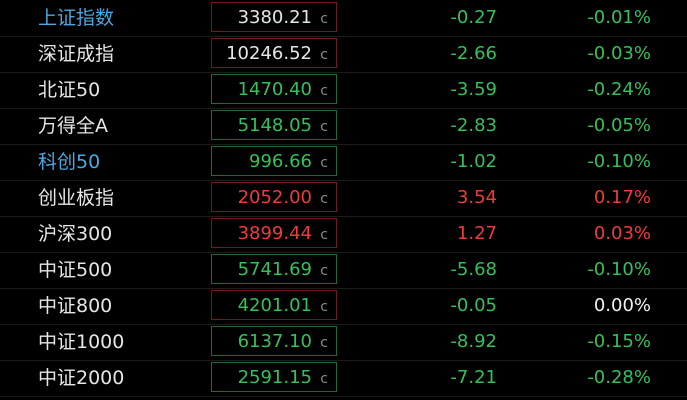 The height and width of the screenshot is (400, 687). What do you see at coordinates (476, 233) in the screenshot?
I see `change-value: 1.27` at bounding box center [476, 233].